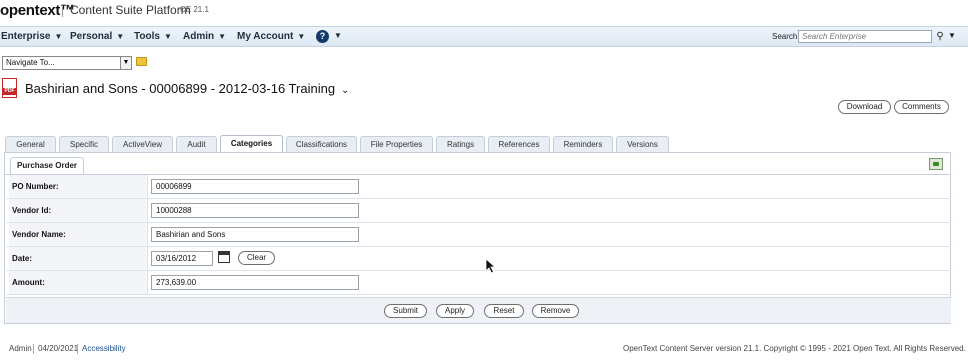  Describe the element at coordinates (78, 210) in the screenshot. I see `vendor-id-label: Vendor Id:` at that location.